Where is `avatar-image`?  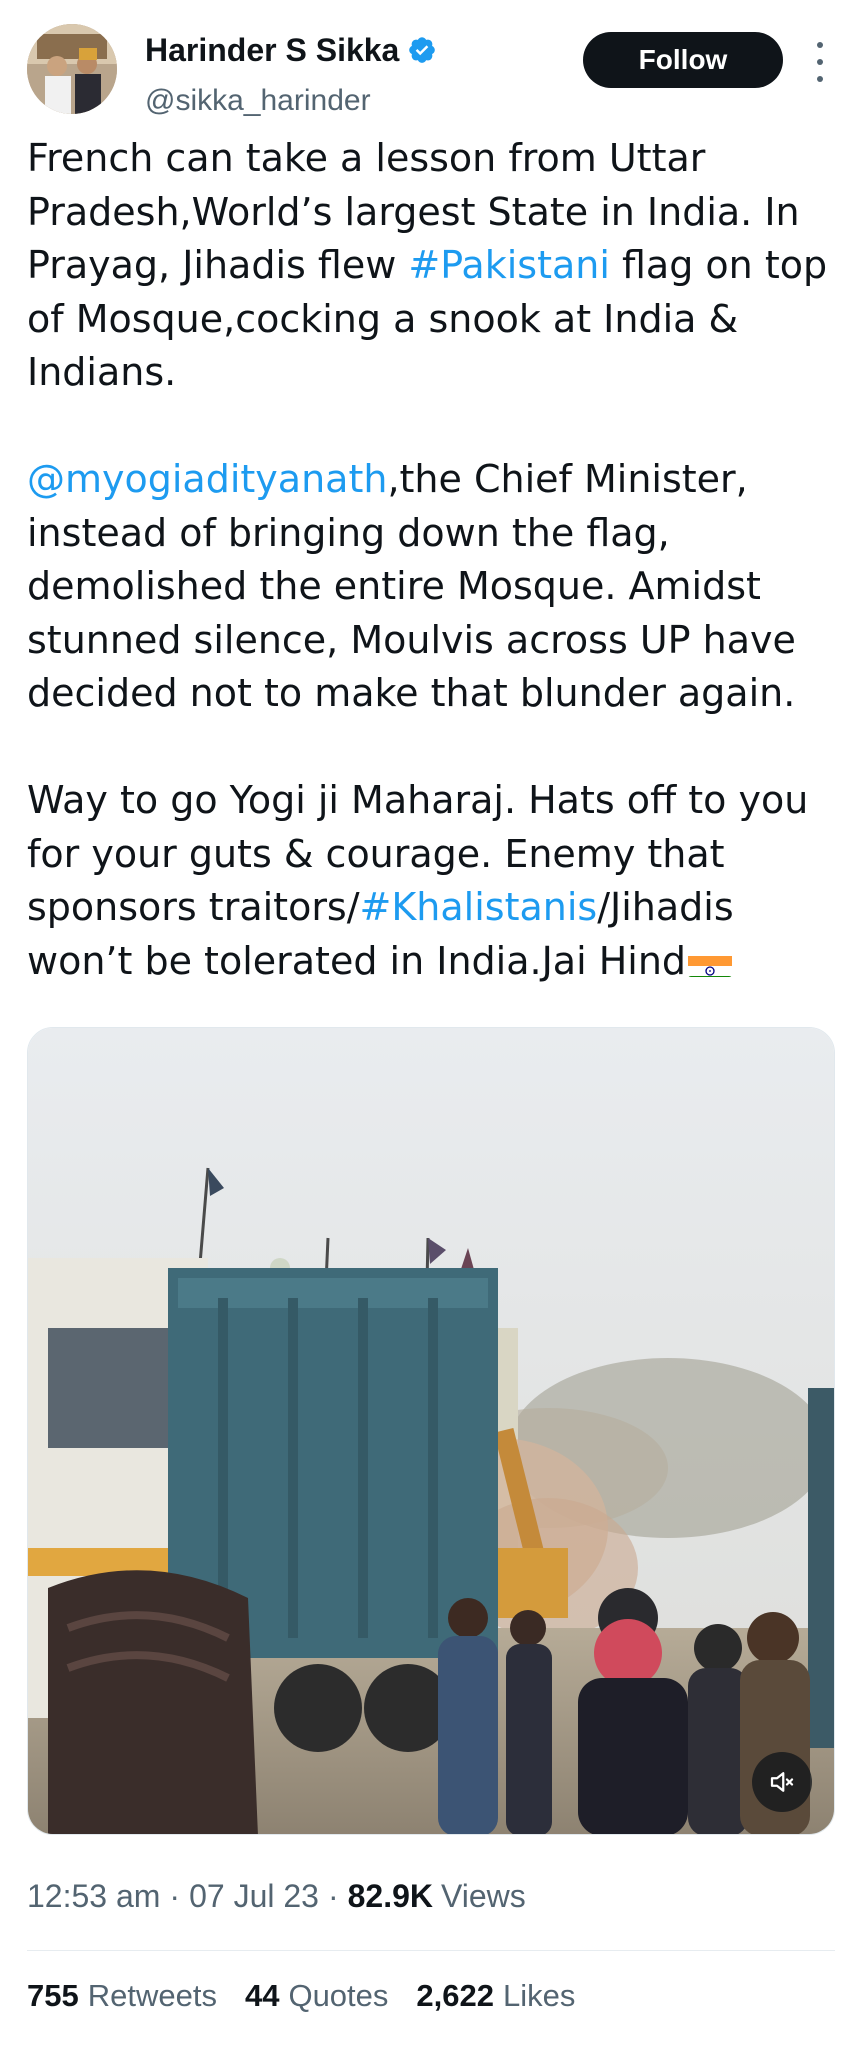 avatar-image is located at coordinates (72, 69).